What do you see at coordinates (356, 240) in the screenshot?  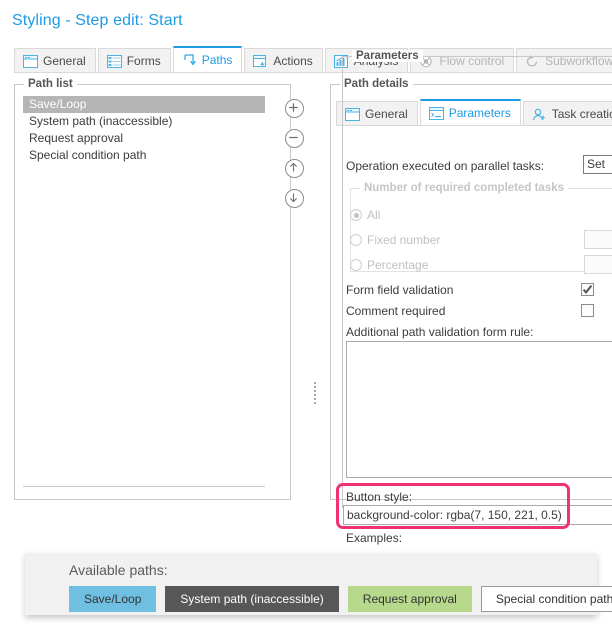 I see `radio-fixed-number` at bounding box center [356, 240].